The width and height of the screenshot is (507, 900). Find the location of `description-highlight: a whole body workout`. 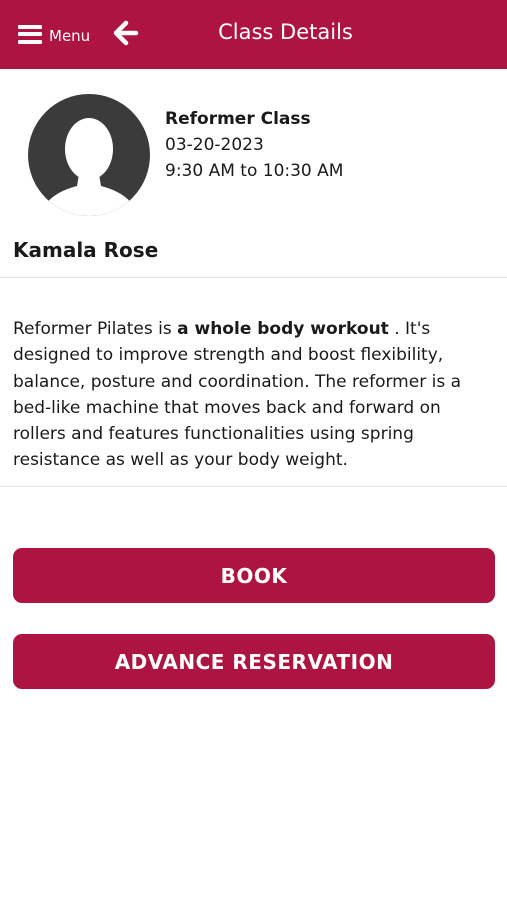

description-highlight: a whole body workout is located at coordinates (283, 329).